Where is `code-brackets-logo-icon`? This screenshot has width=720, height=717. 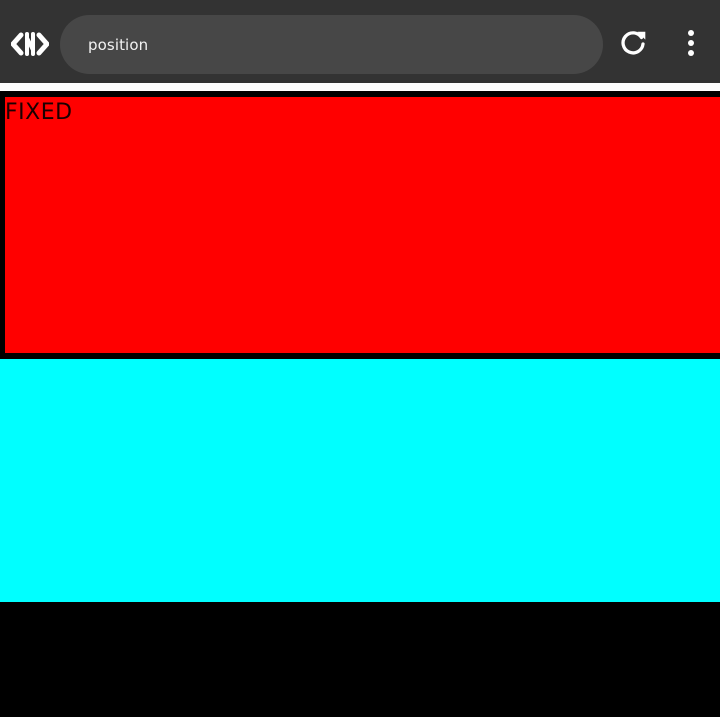
code-brackets-logo-icon is located at coordinates (30, 46).